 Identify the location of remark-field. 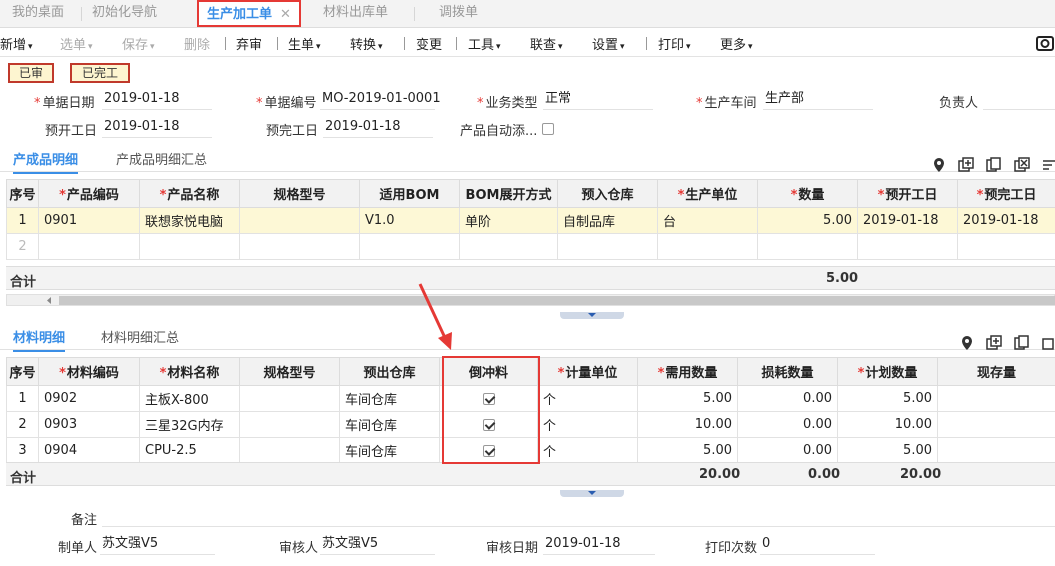
(578, 517).